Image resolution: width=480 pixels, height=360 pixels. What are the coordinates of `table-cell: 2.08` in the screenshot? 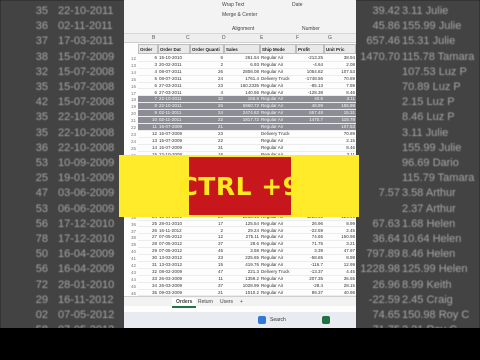 It's located at (340, 64).